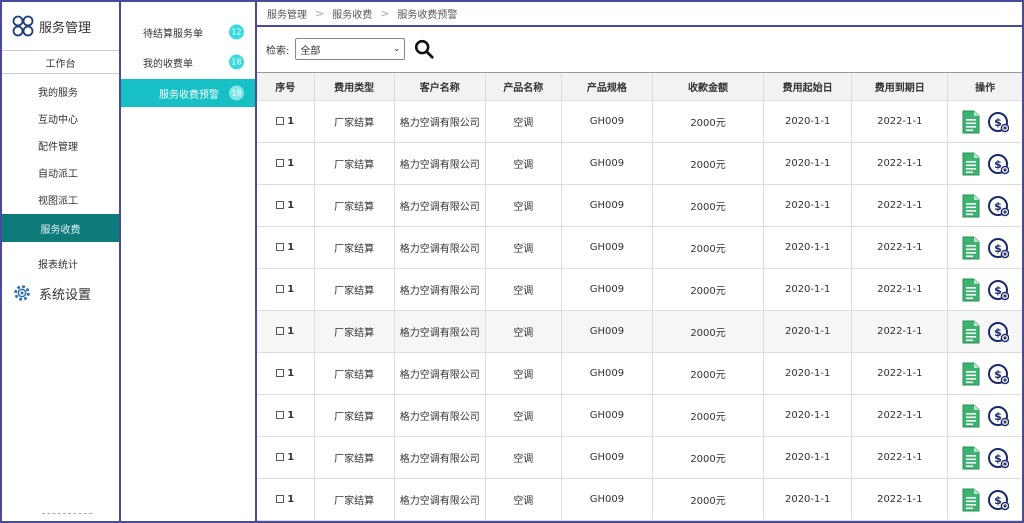 The height and width of the screenshot is (523, 1024). What do you see at coordinates (310, 51) in the screenshot?
I see `search-select-value: 全部` at bounding box center [310, 51].